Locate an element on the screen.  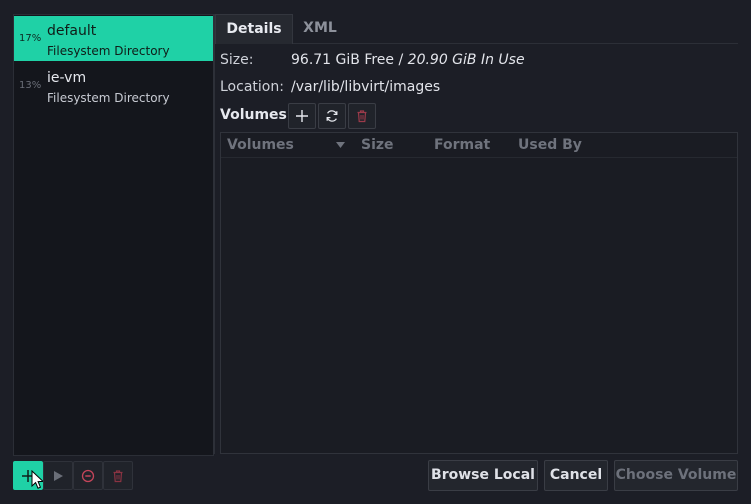
stop-pool-button is located at coordinates (88, 475).